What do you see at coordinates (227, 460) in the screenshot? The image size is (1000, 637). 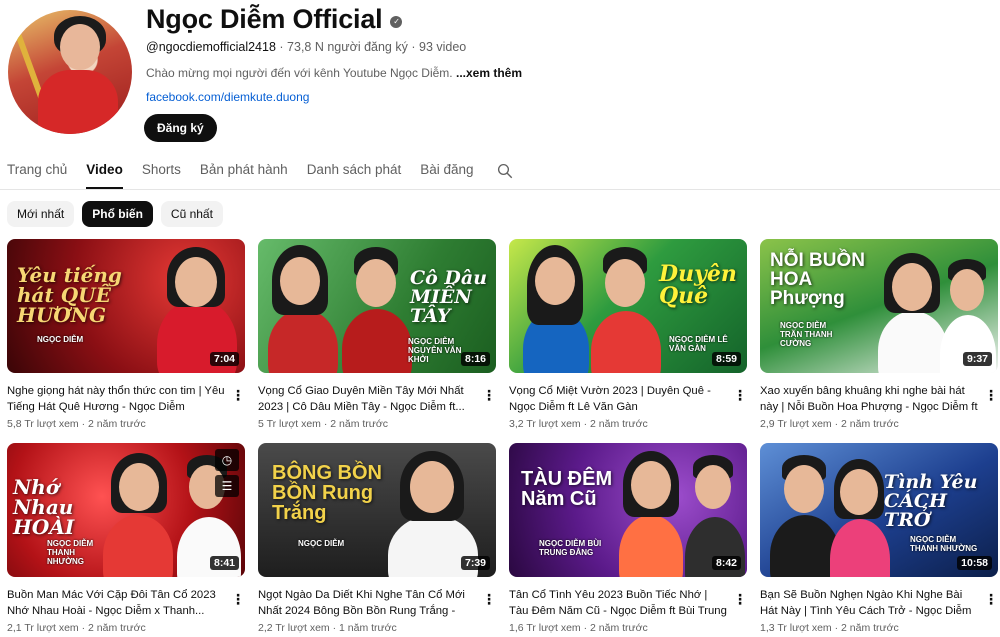 I see `watch-later-icon: ◷` at bounding box center [227, 460].